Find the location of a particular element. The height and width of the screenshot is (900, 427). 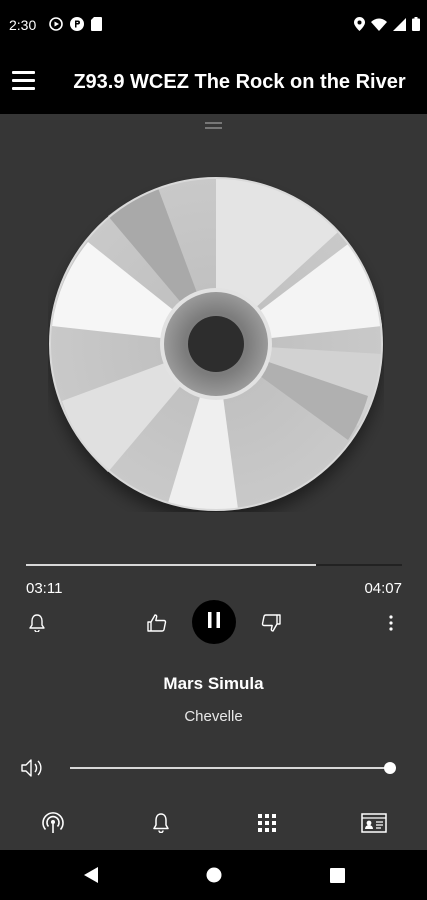

status-bar: 2:30 is located at coordinates (213, 26).